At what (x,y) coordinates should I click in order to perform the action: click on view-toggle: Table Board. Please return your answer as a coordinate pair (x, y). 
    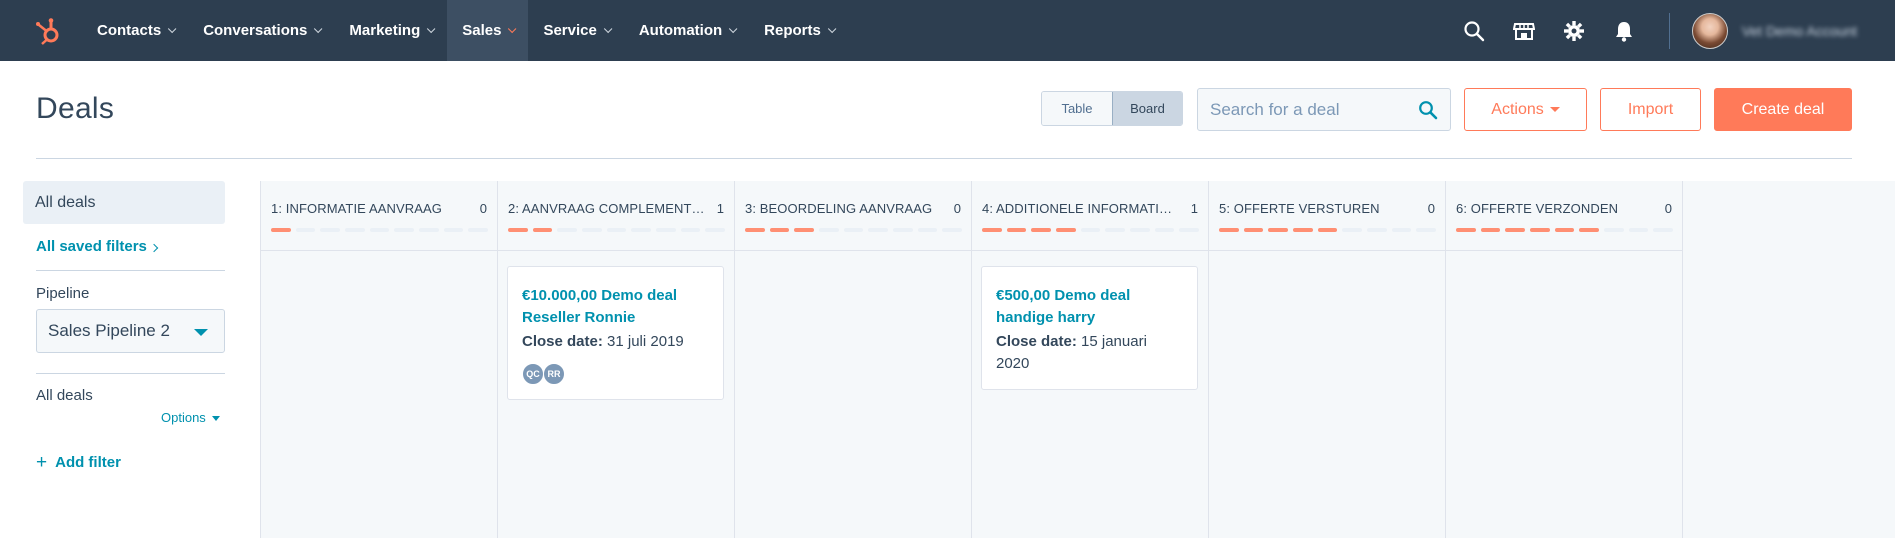
    Looking at the image, I should click on (1112, 108).